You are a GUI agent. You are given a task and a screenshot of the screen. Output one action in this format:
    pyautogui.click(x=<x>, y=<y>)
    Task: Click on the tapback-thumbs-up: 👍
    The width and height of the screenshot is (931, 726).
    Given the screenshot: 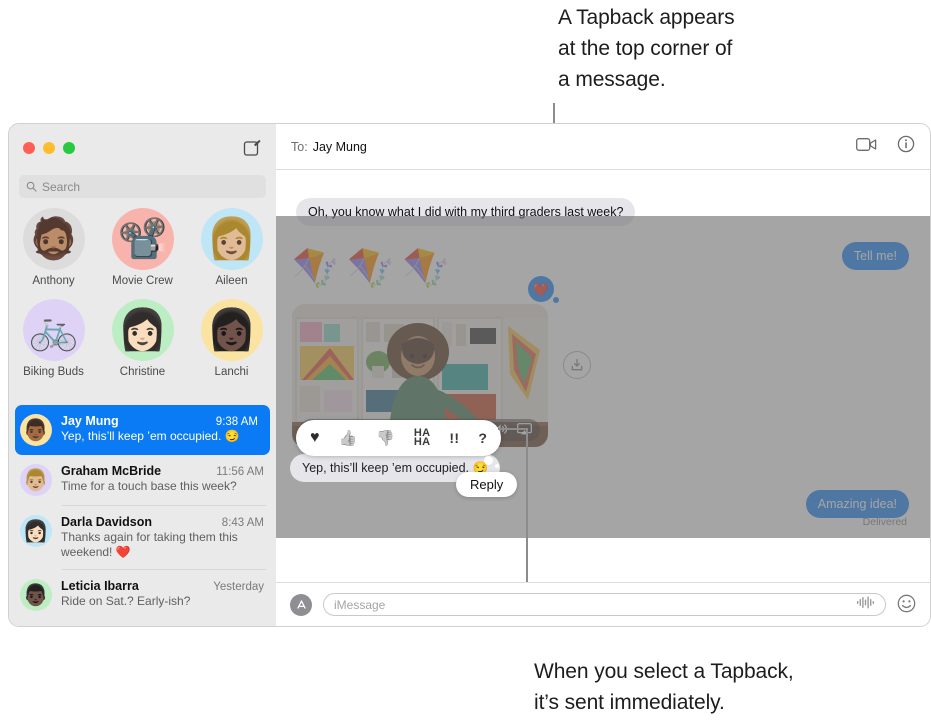 What is the action you would take?
    pyautogui.click(x=348, y=438)
    